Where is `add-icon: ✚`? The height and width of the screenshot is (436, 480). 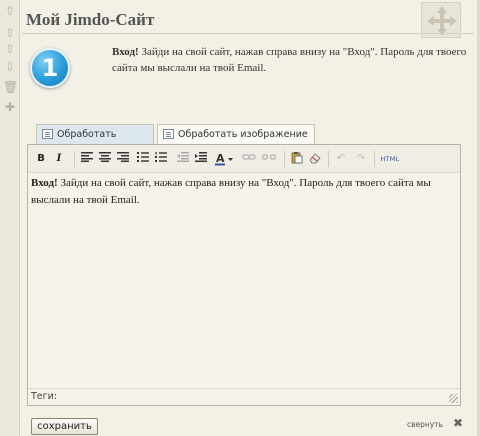 add-icon: ✚ is located at coordinates (10, 107).